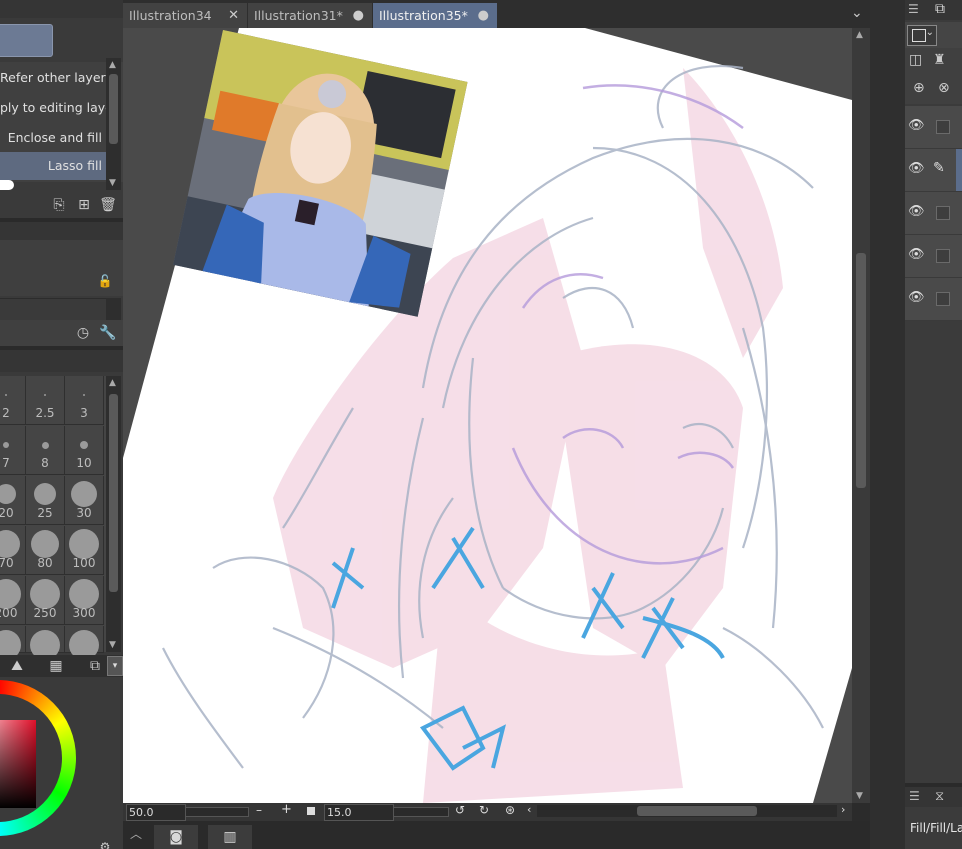 The height and width of the screenshot is (849, 962). I want to click on layer-row-active: 👁 ✎, so click(933, 170).